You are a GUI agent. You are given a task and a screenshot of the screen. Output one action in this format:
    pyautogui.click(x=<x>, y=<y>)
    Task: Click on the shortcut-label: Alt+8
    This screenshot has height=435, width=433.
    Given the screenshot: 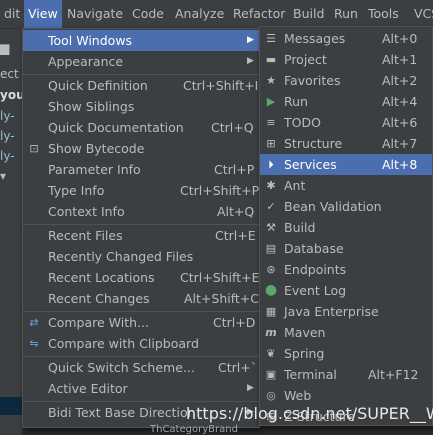 What is the action you would take?
    pyautogui.click(x=400, y=164)
    